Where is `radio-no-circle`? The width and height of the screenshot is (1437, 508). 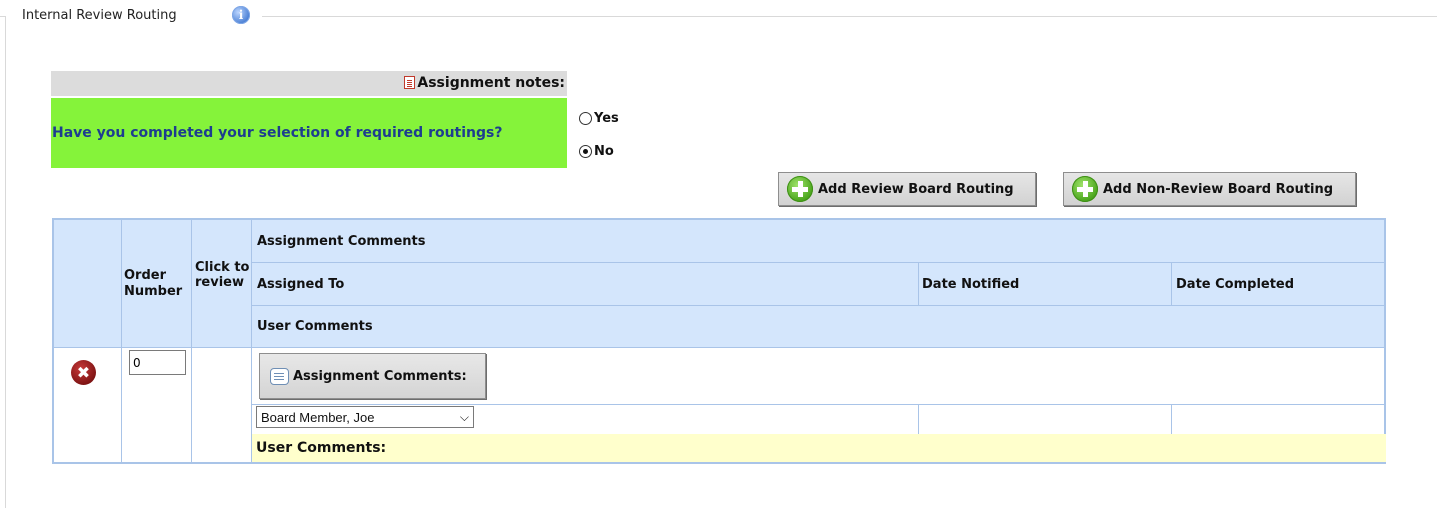 radio-no-circle is located at coordinates (585, 151).